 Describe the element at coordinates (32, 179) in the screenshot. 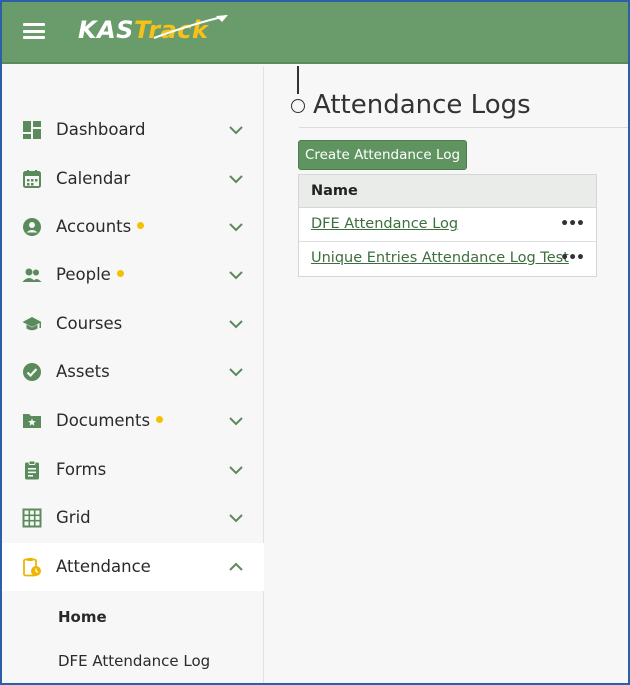

I see `calendar-icon` at that location.